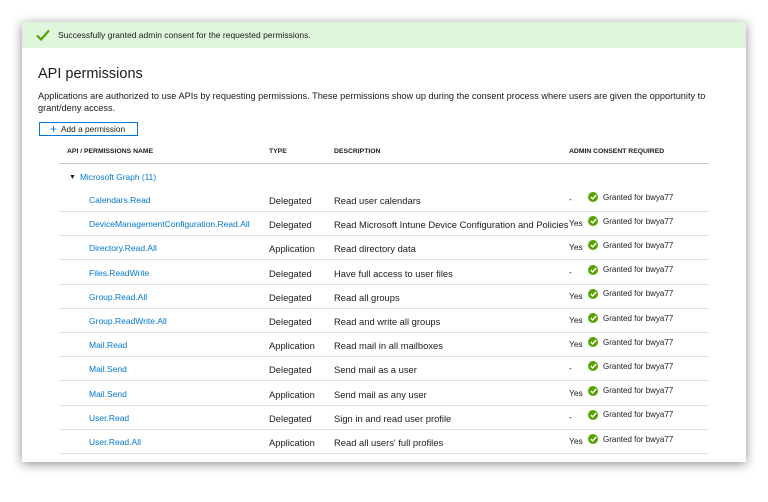  Describe the element at coordinates (118, 297) in the screenshot. I see `permission-name-link: Group.Read.All` at that location.